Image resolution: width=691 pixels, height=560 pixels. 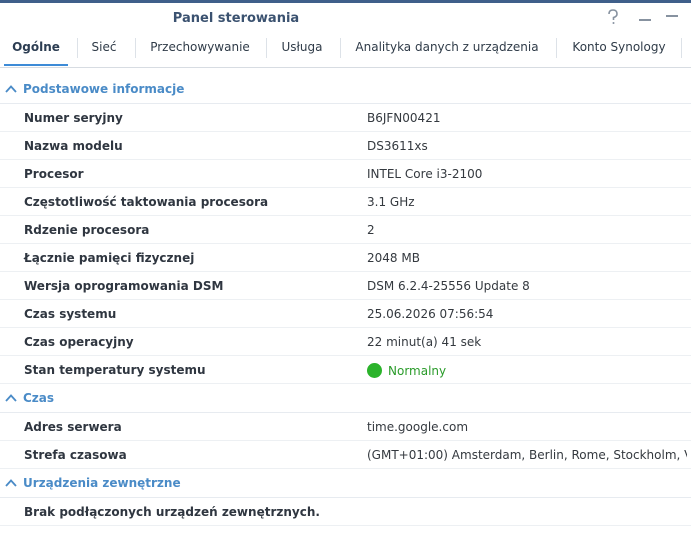 What do you see at coordinates (345, 258) in the screenshot?
I see `info-row-memory: Łącznie pamięci fizycznej 2048 MB` at bounding box center [345, 258].